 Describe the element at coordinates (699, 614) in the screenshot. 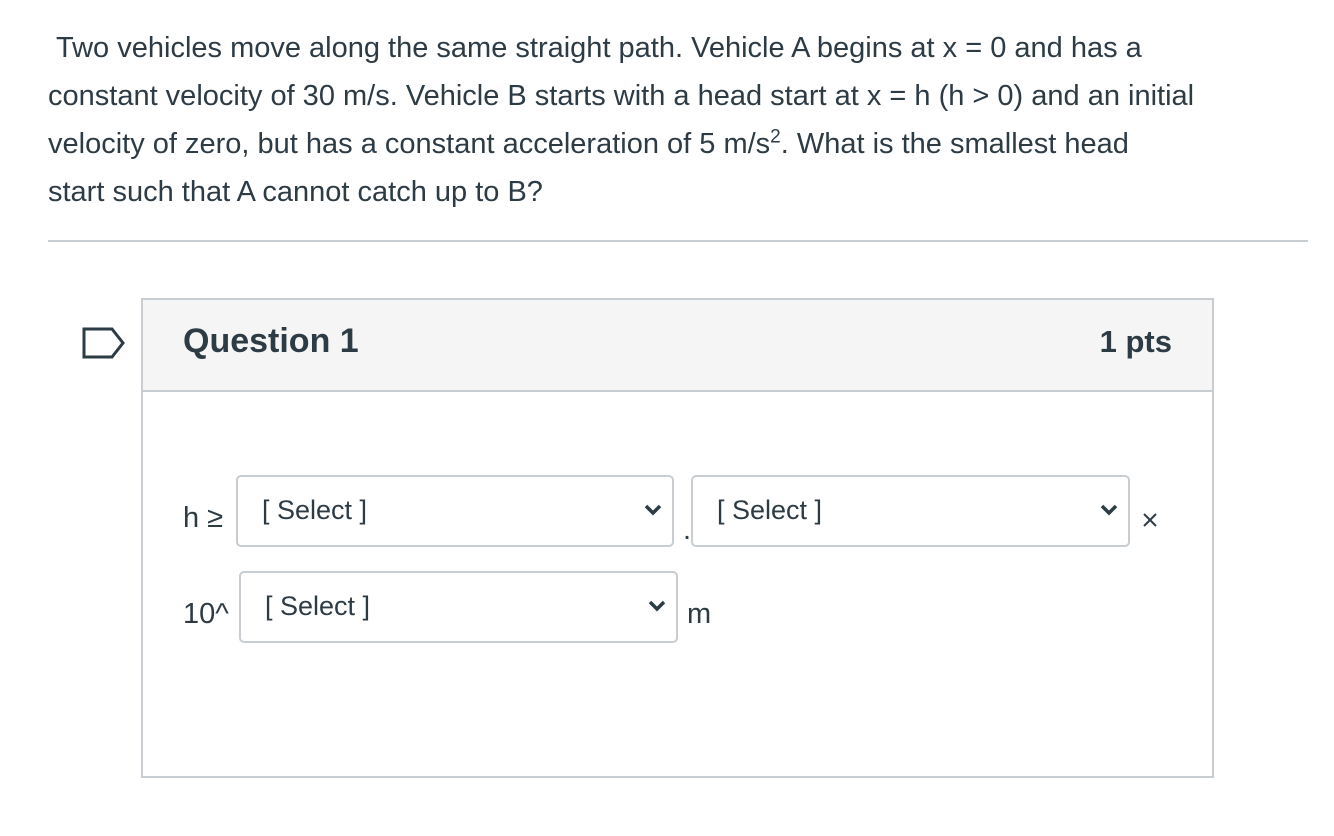

I see `unit-label: m` at that location.